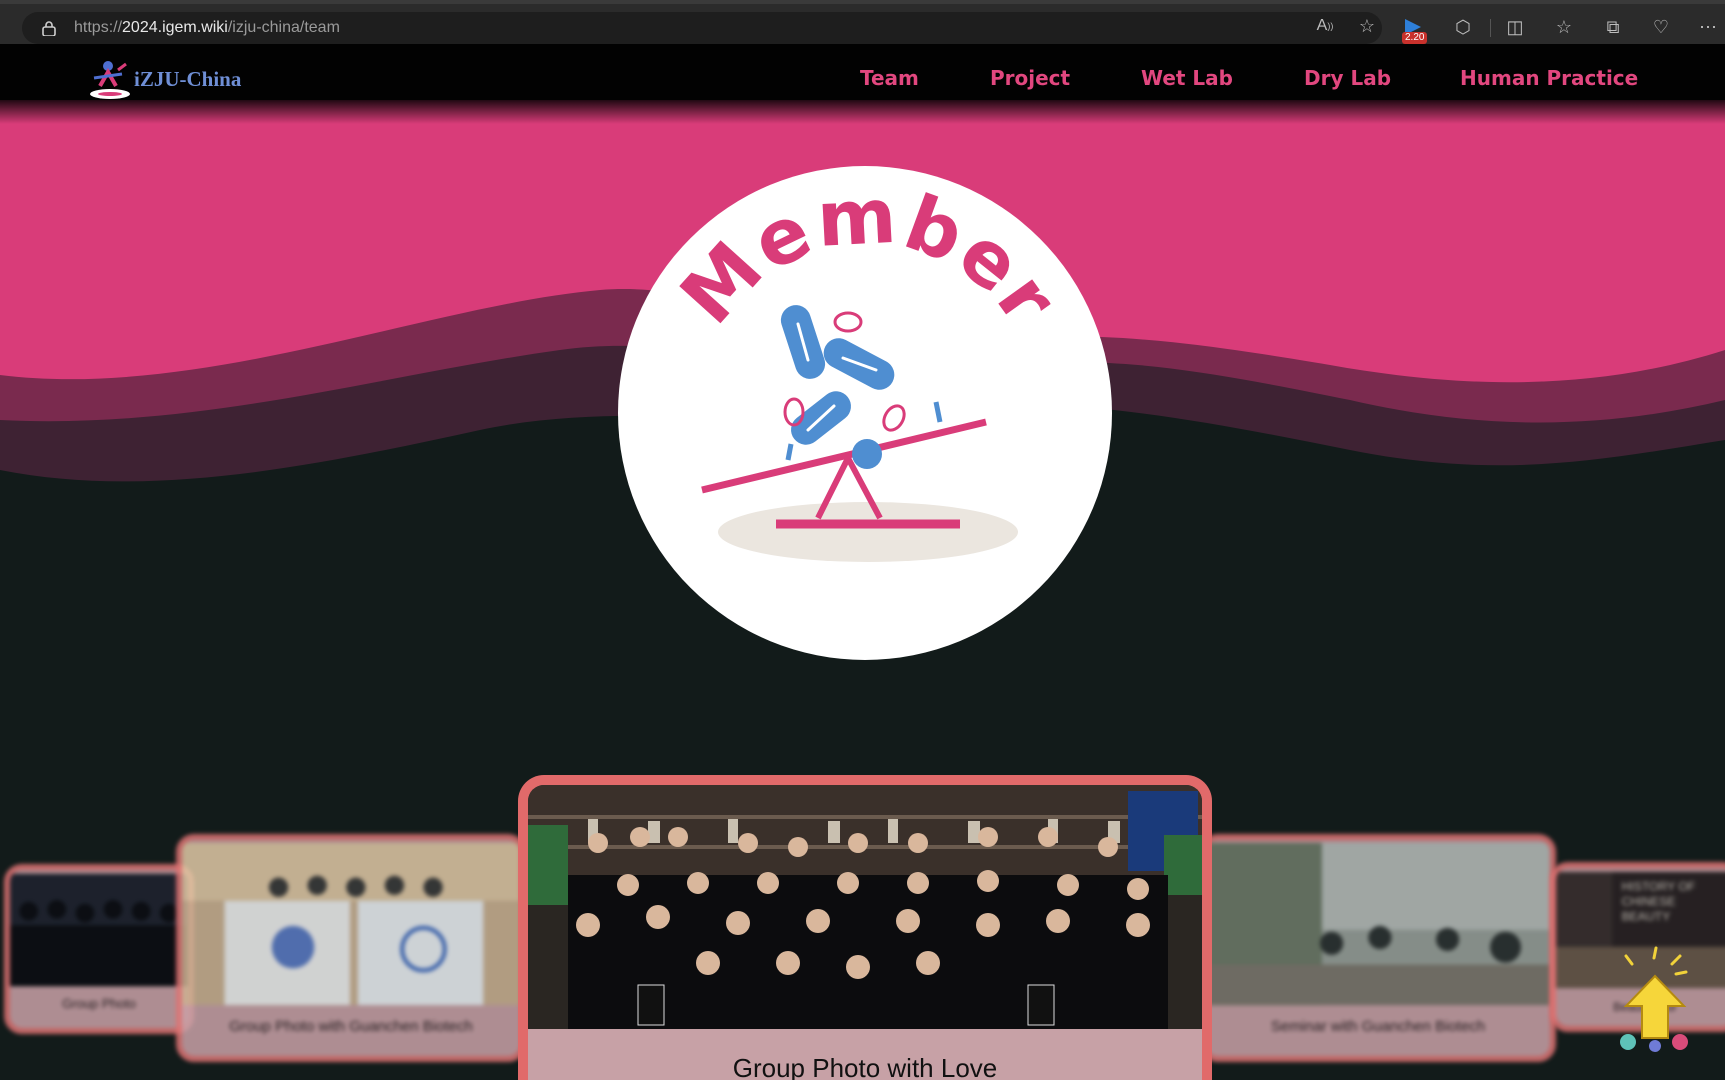 The height and width of the screenshot is (1080, 1725). What do you see at coordinates (1613, 27) in the screenshot?
I see `collections-icon: ⧉` at bounding box center [1613, 27].